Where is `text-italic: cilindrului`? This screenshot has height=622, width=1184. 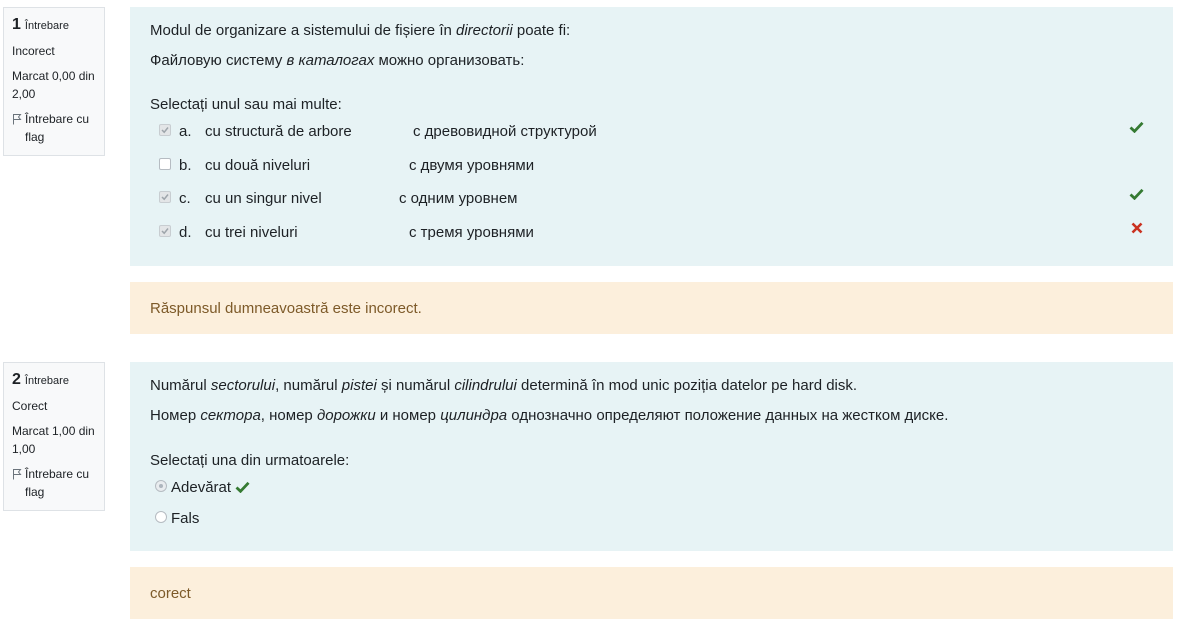 text-italic: cilindrului is located at coordinates (485, 385).